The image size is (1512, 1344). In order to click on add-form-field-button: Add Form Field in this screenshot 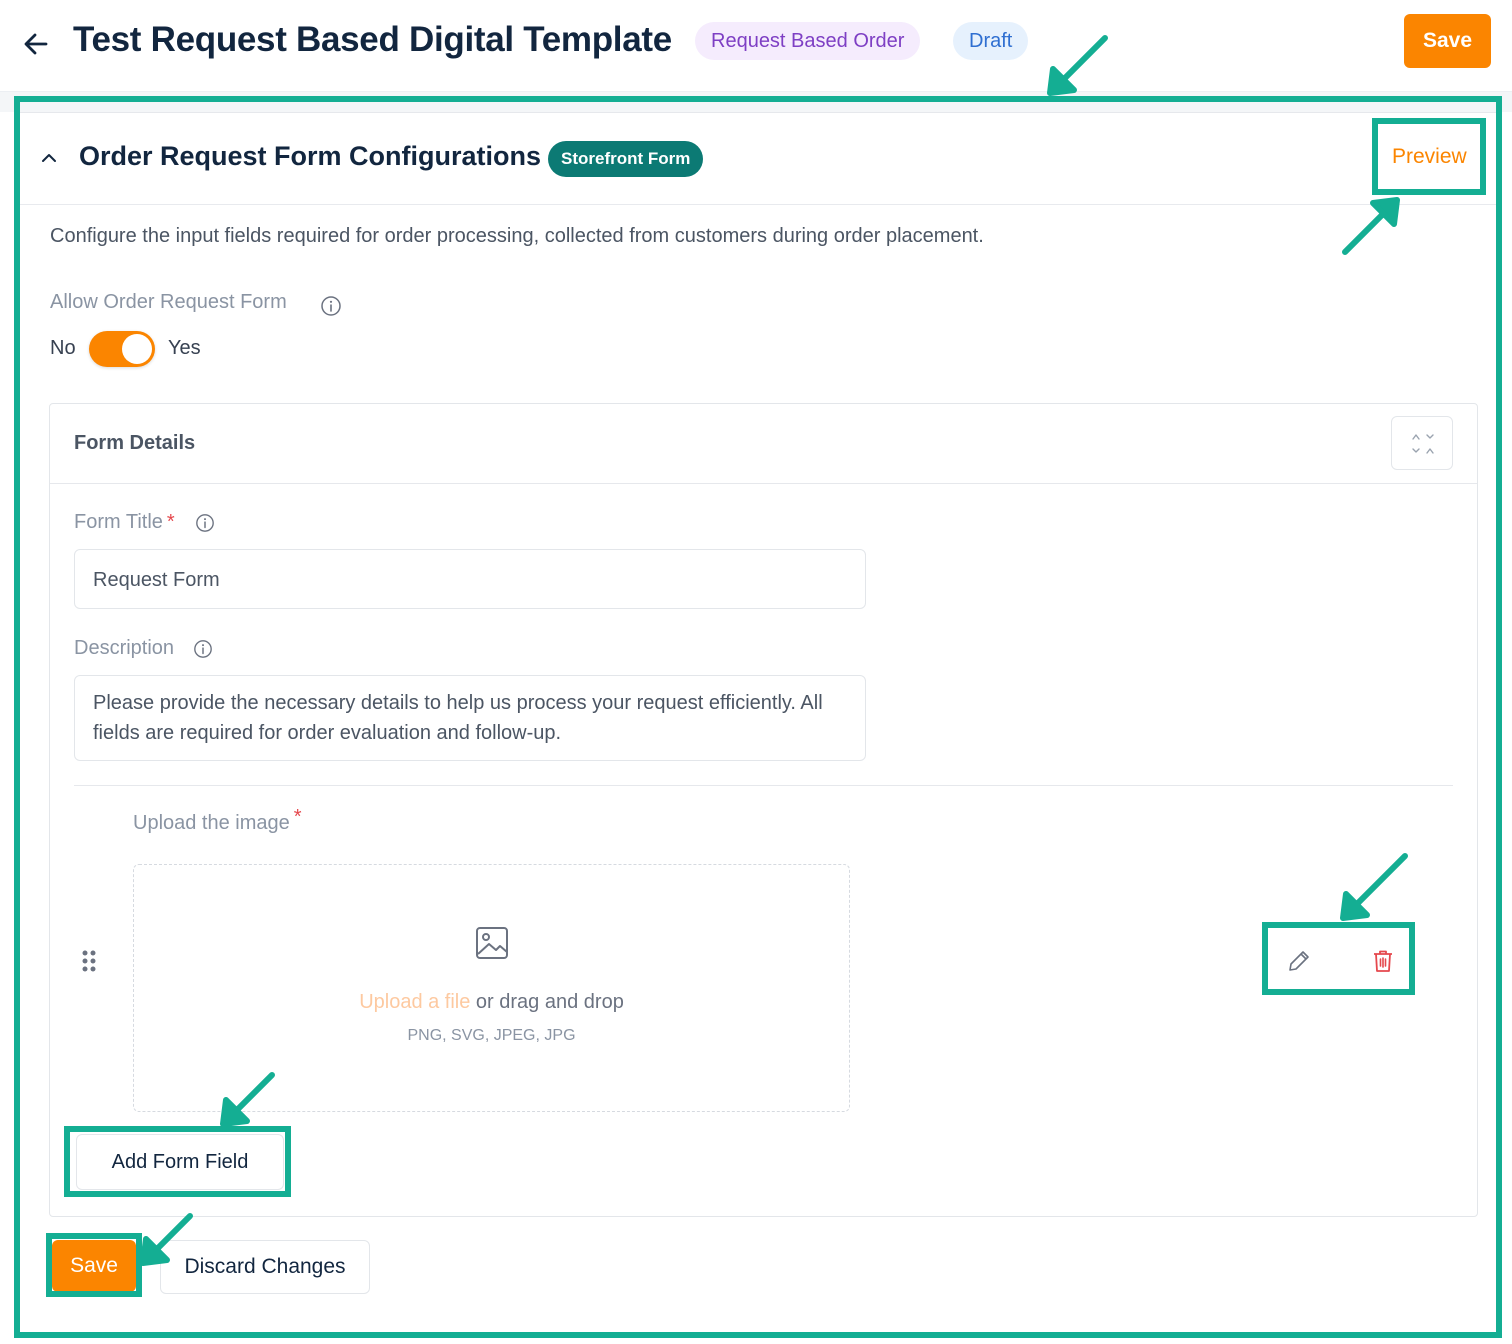, I will do `click(180, 1162)`.